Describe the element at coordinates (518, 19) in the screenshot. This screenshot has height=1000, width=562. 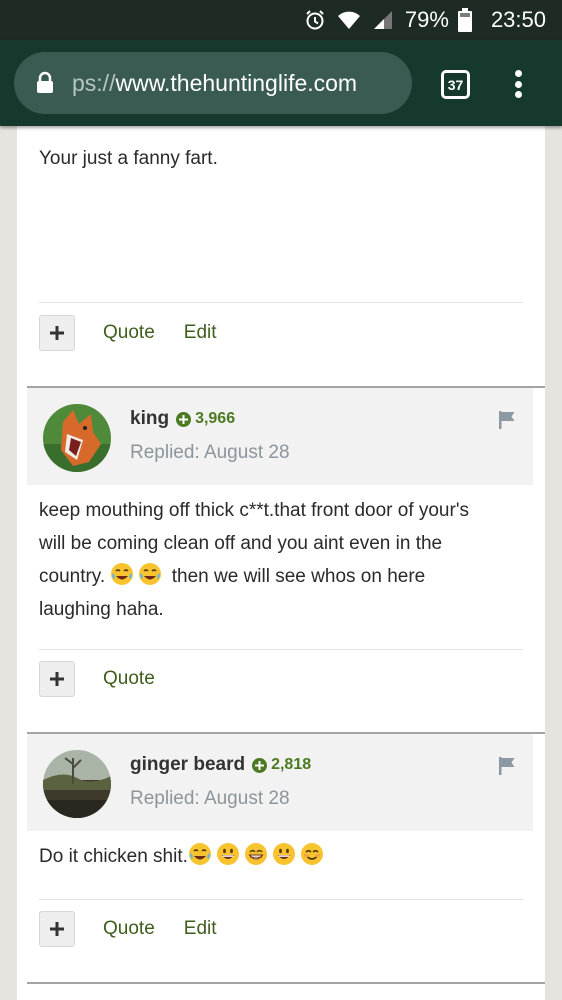
I see `clock: 23:50` at that location.